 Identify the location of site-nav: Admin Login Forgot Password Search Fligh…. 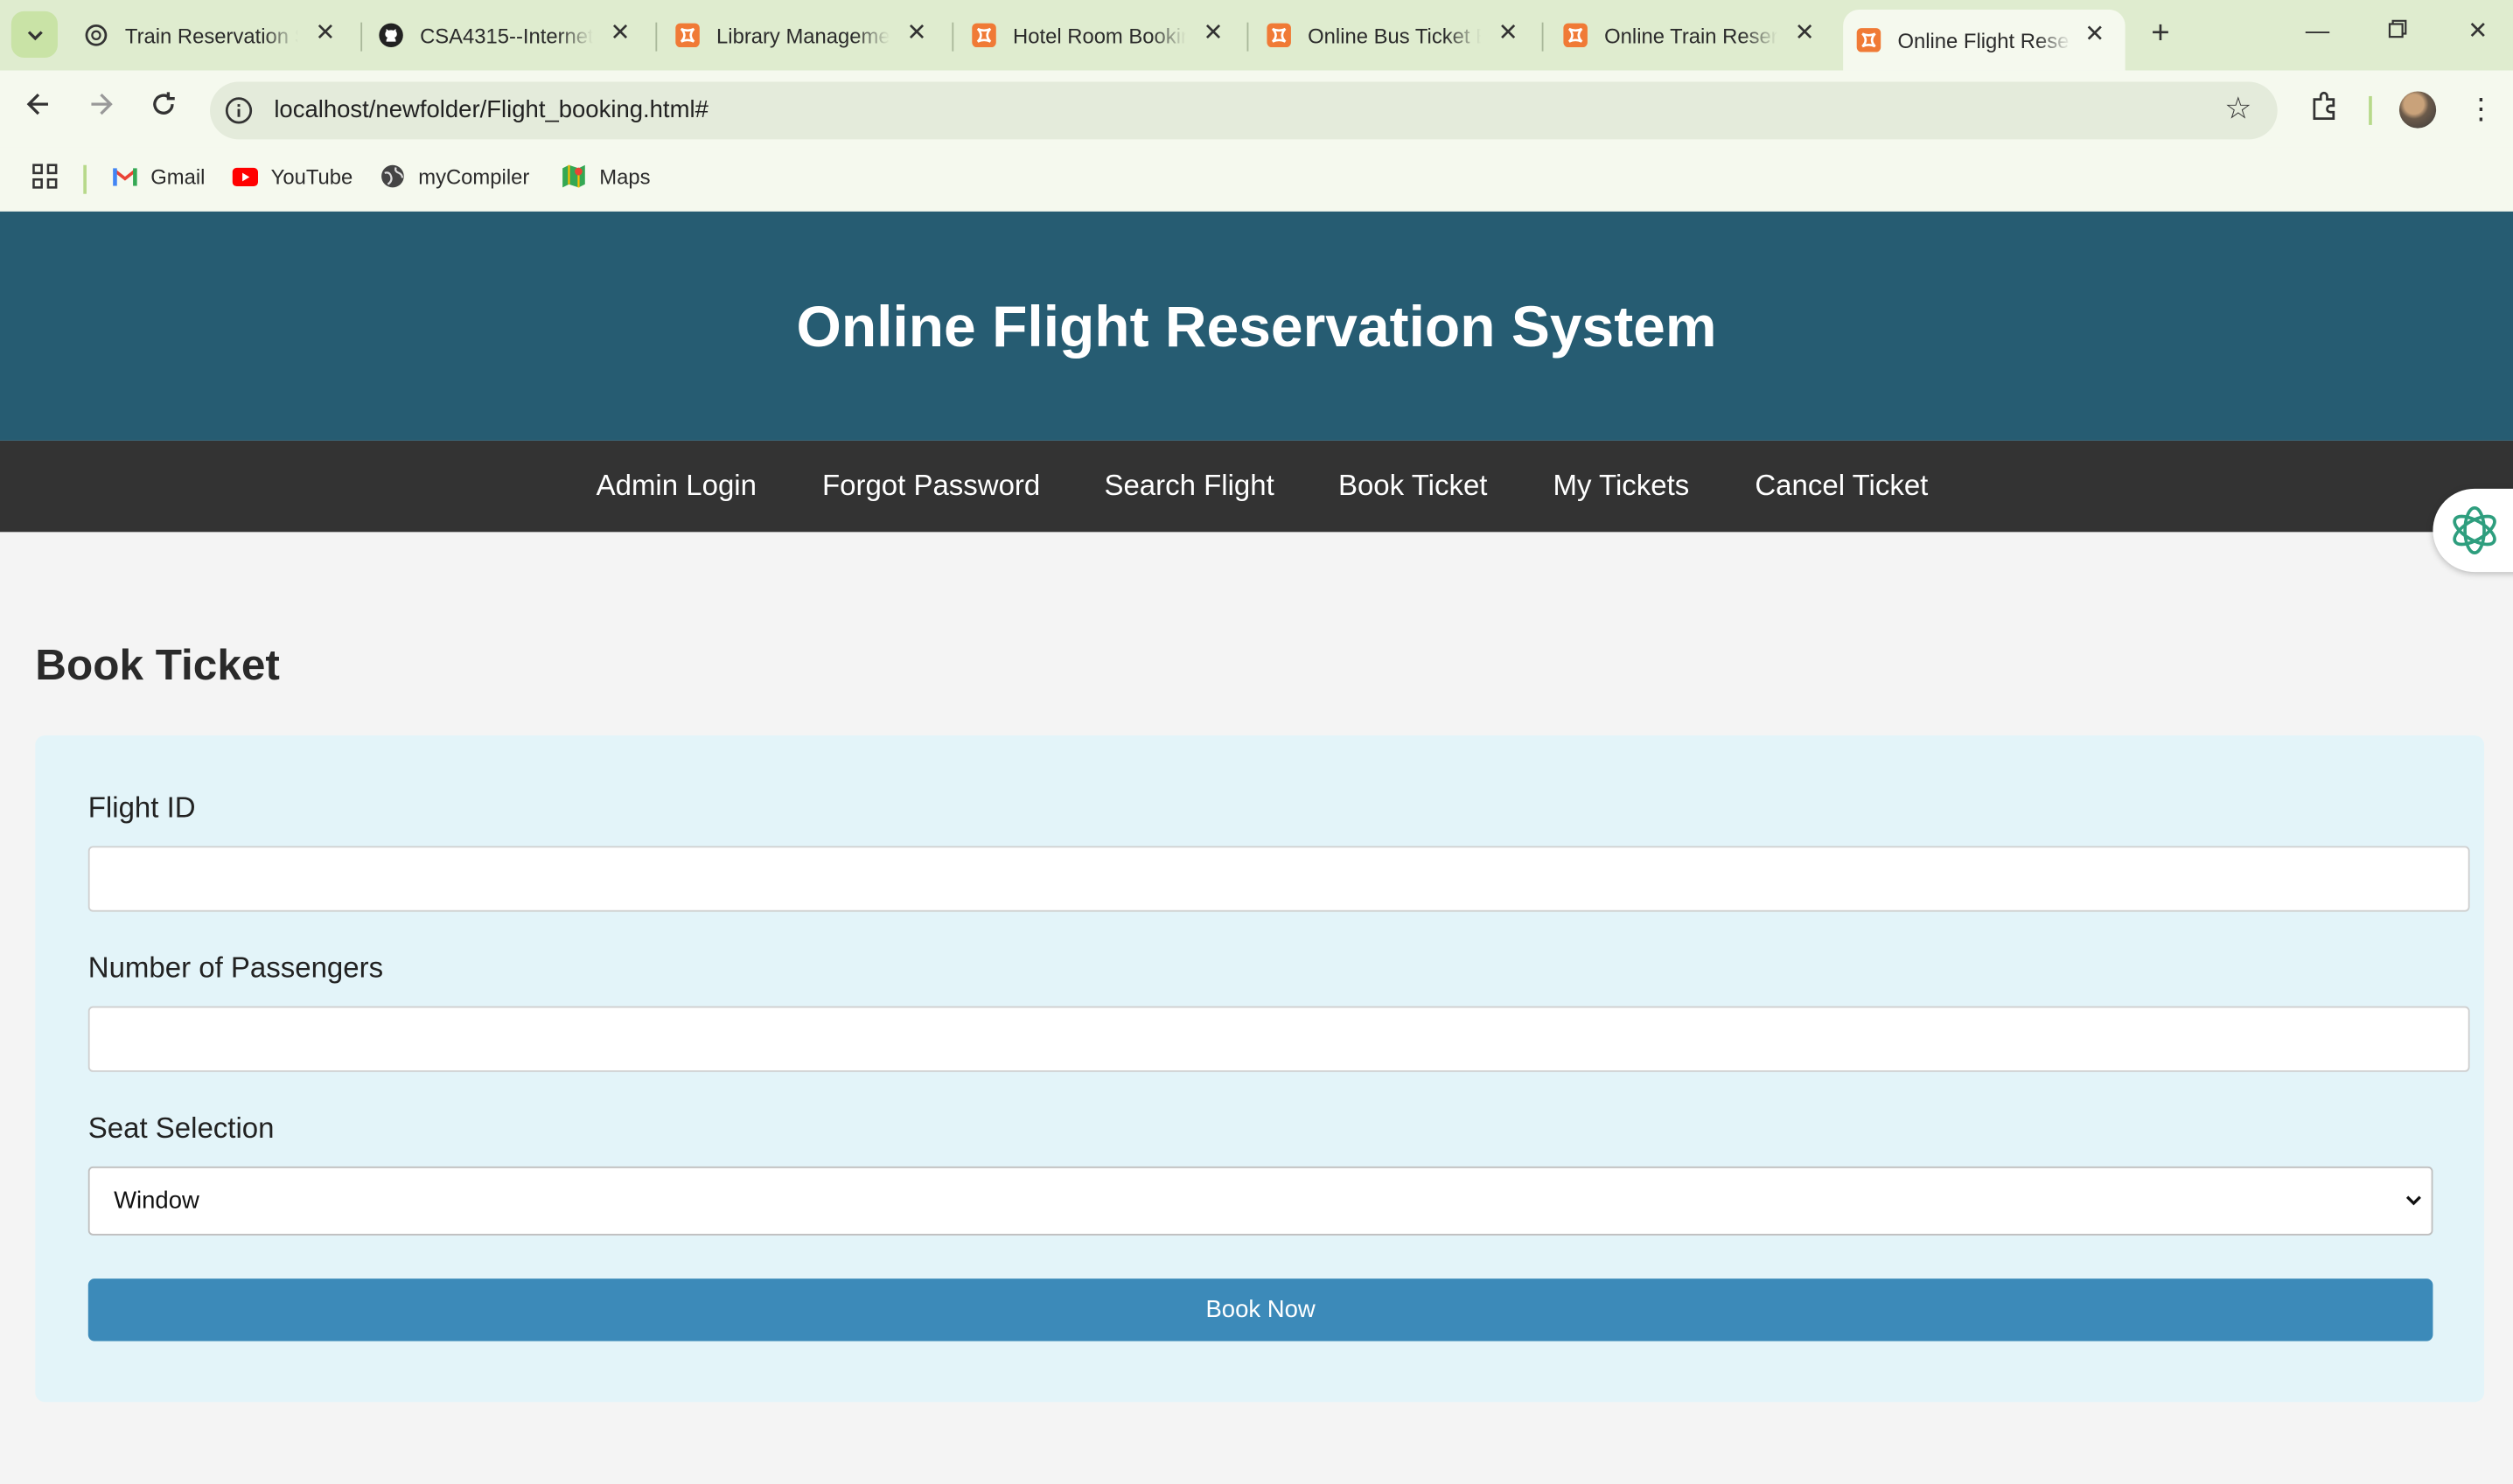
(1256, 487).